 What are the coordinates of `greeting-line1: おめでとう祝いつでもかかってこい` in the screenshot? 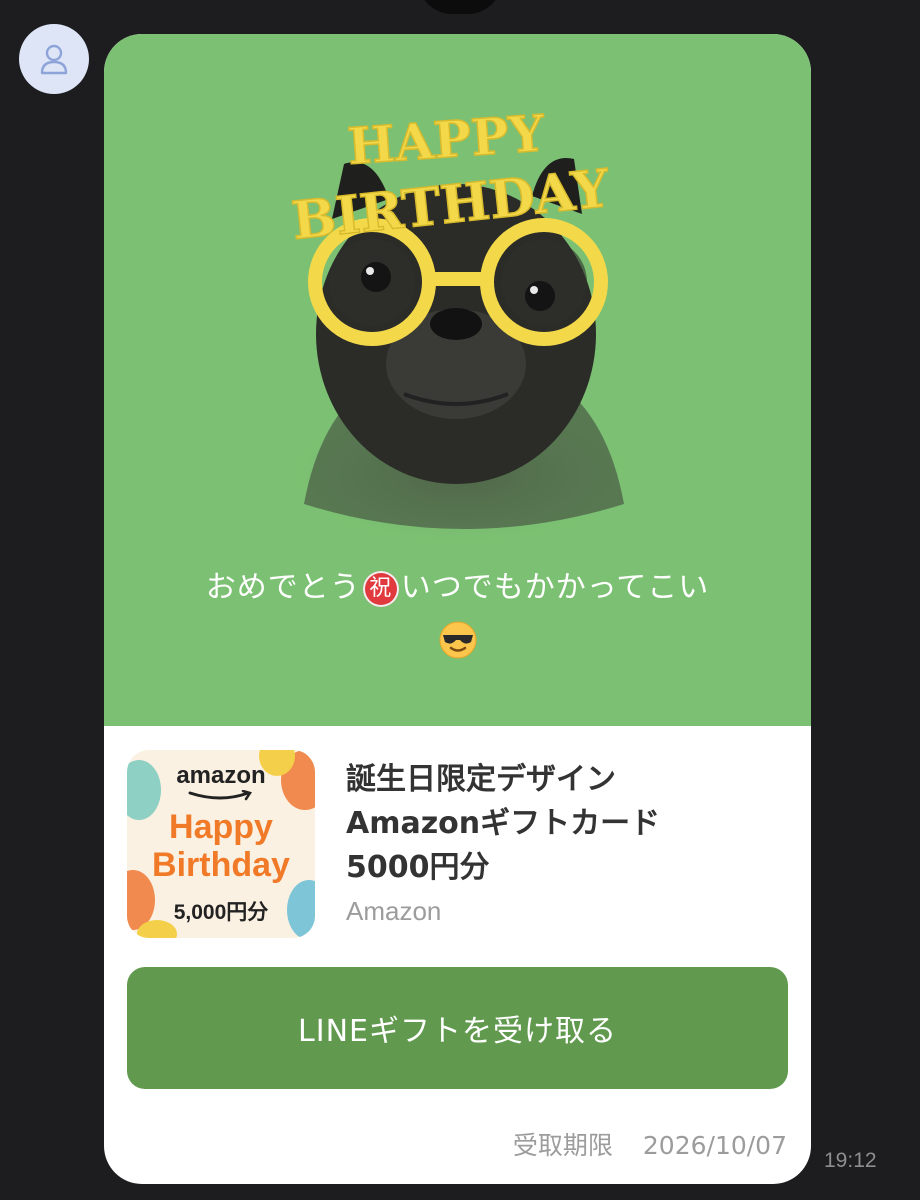 It's located at (457, 588).